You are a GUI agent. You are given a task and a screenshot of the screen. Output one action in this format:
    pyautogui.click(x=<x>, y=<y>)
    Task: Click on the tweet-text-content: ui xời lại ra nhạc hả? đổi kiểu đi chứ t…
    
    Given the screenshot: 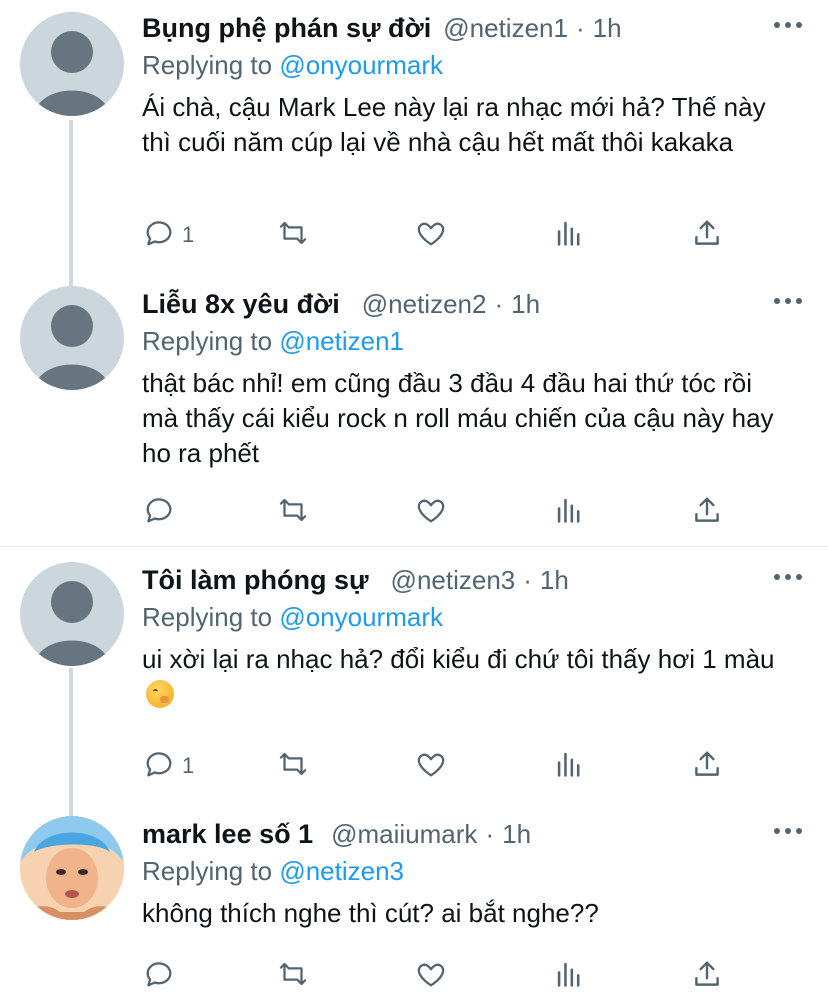 What is the action you would take?
    pyautogui.click(x=458, y=659)
    